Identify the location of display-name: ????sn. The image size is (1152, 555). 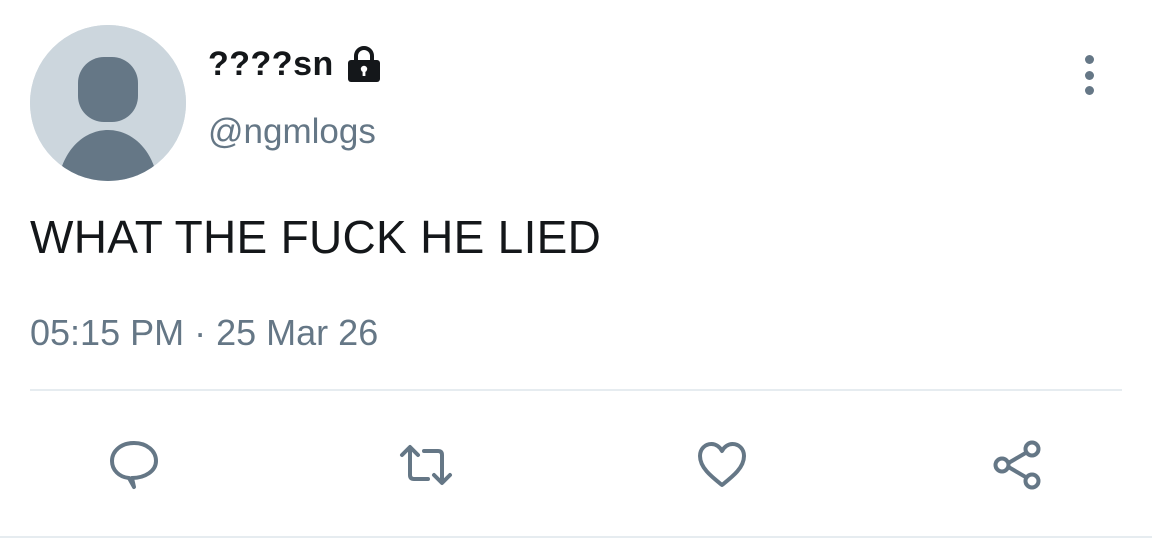
(271, 64).